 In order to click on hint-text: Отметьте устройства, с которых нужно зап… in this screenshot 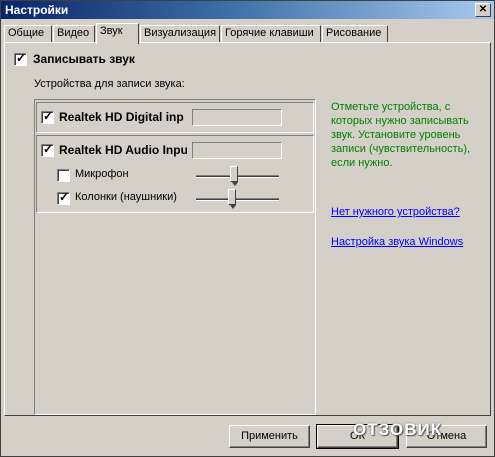, I will do `click(401, 135)`.